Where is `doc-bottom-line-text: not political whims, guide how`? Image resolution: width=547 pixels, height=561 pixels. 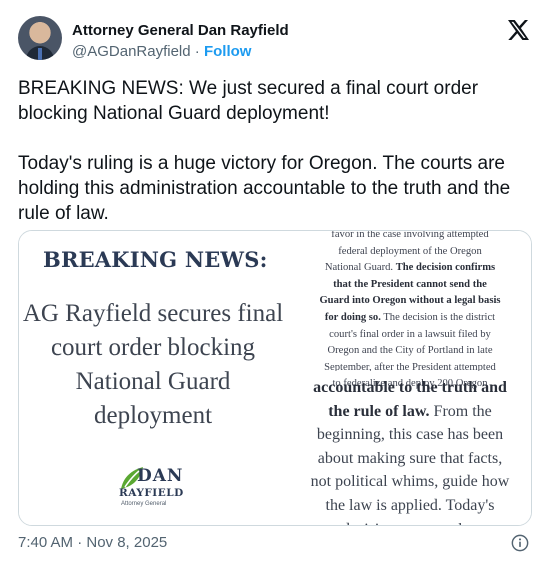 doc-bottom-line-text: not political whims, guide how is located at coordinates (410, 482).